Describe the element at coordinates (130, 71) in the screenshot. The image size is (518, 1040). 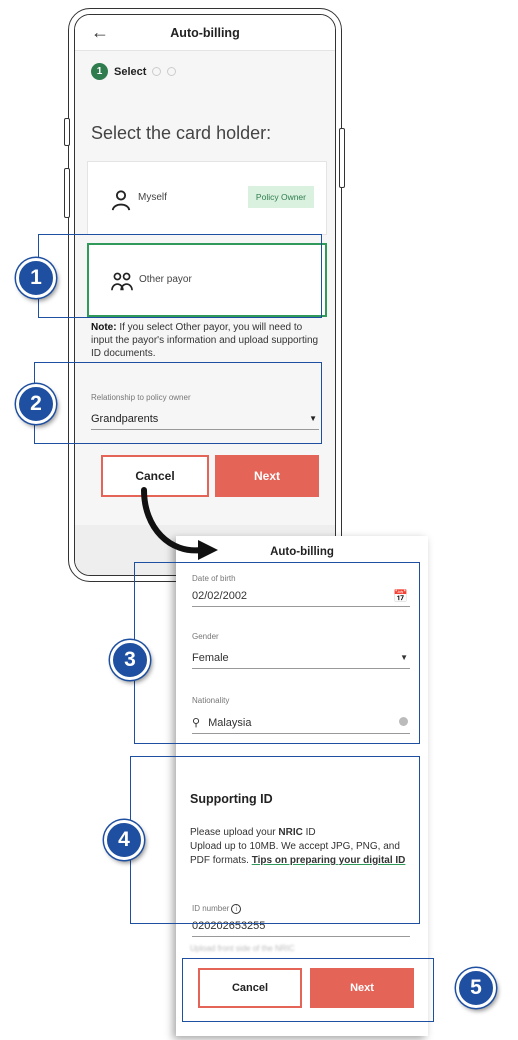
I see `step-label: Select` at that location.